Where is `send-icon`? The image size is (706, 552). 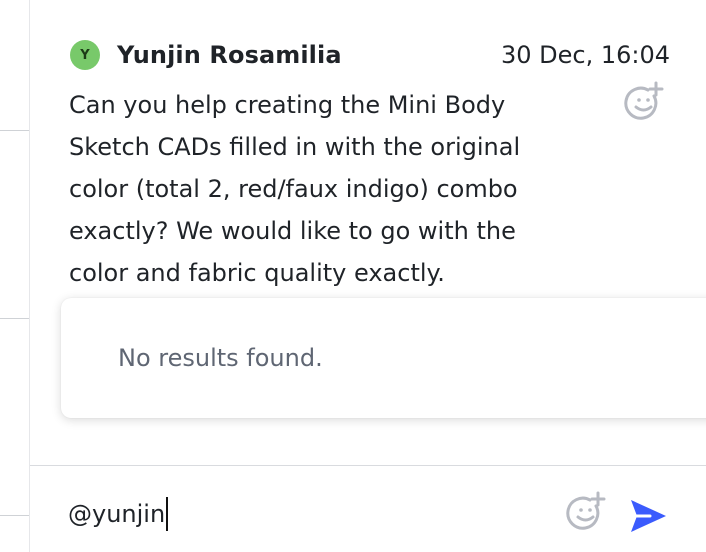
send-icon is located at coordinates (648, 516).